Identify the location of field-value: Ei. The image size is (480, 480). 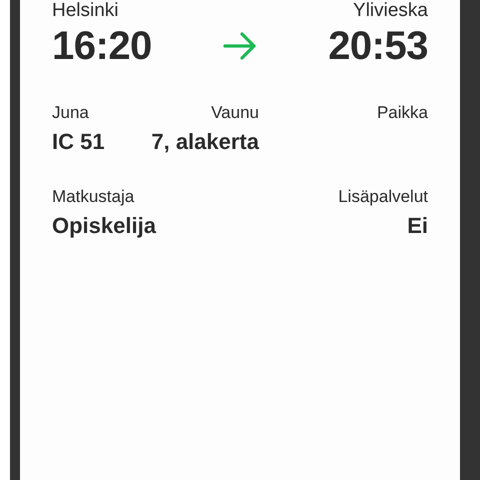
(417, 226).